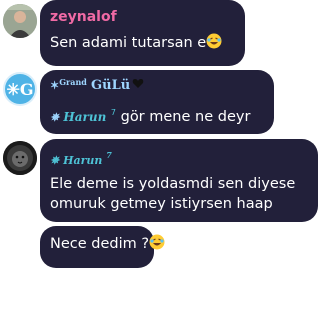  I want to click on avatar-initial: ✳G, so click(20, 89).